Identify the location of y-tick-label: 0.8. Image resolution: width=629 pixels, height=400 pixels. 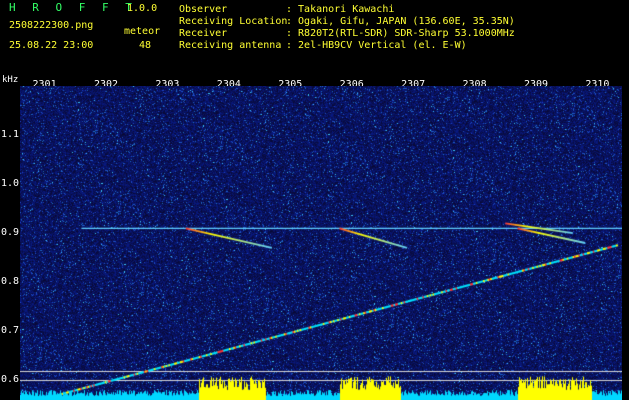
(10, 282).